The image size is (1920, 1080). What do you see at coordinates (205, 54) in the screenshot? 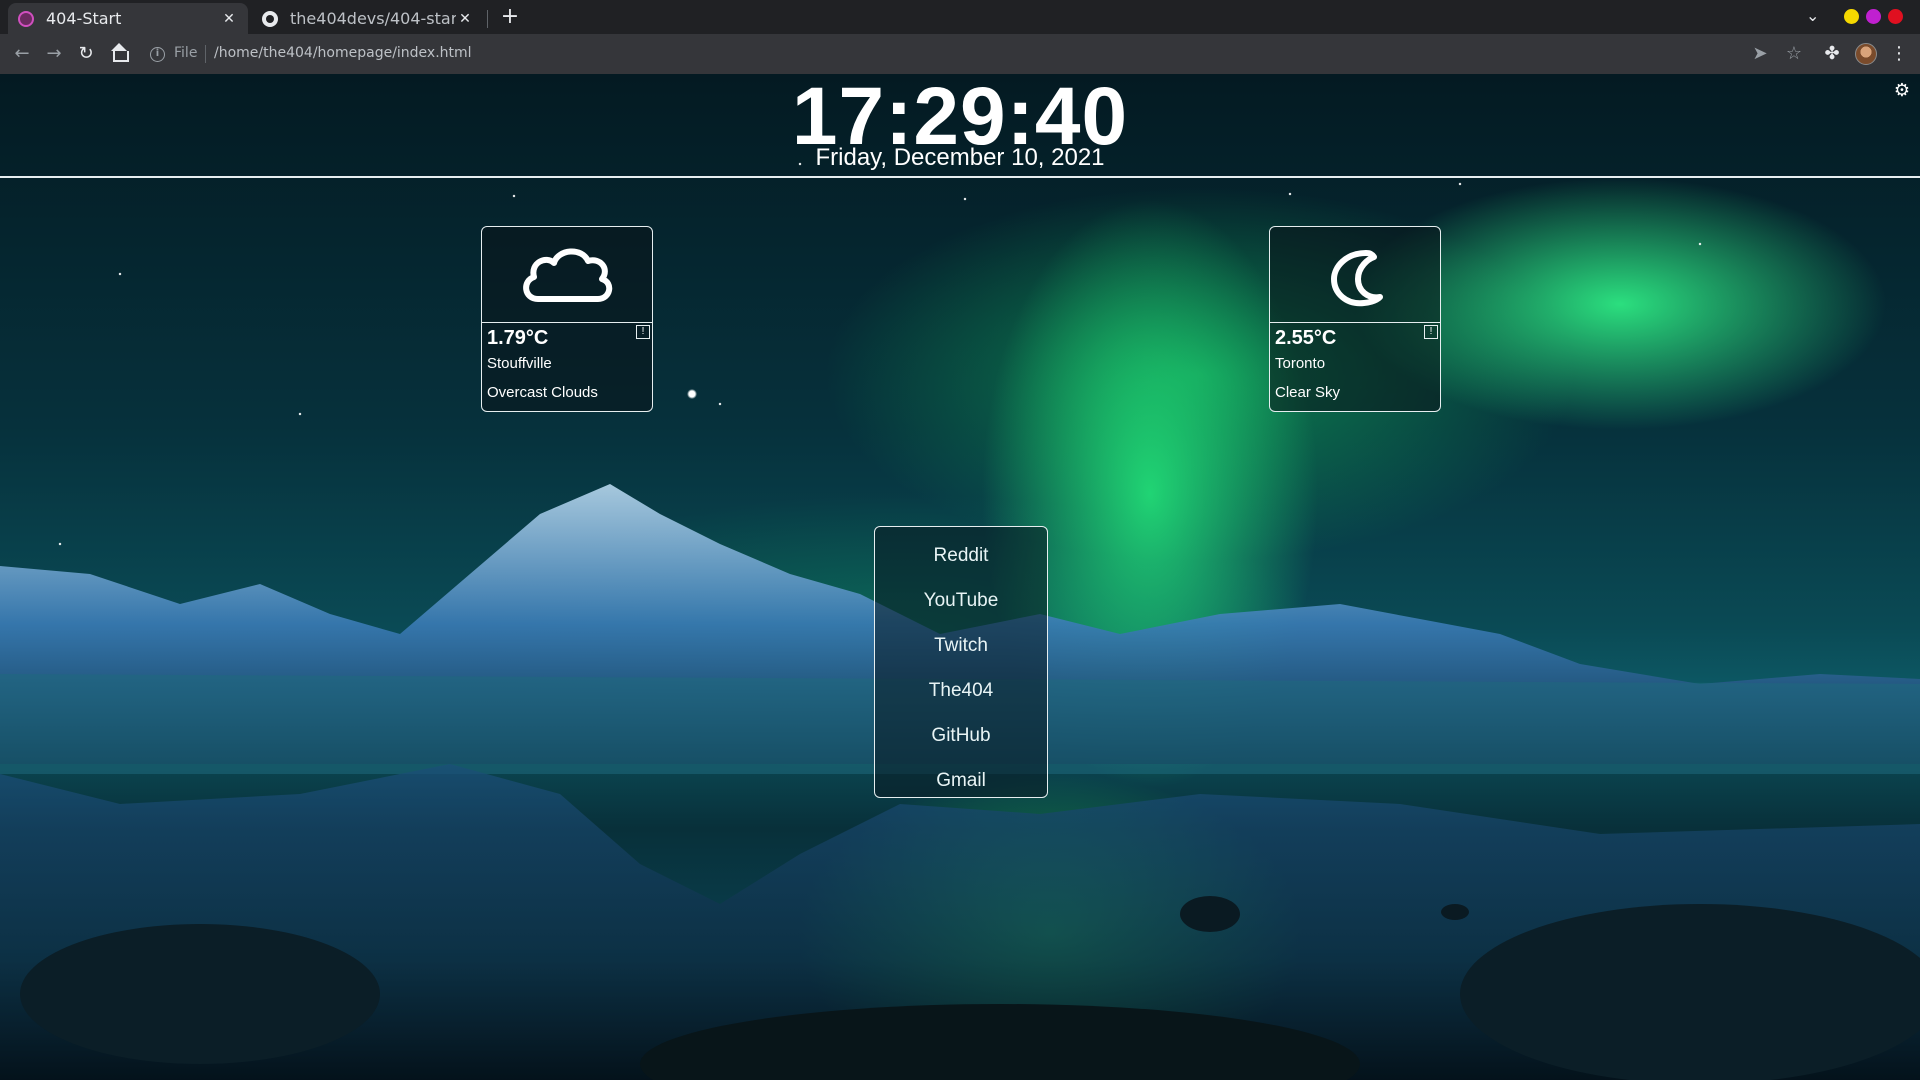
I see `url-divider` at bounding box center [205, 54].